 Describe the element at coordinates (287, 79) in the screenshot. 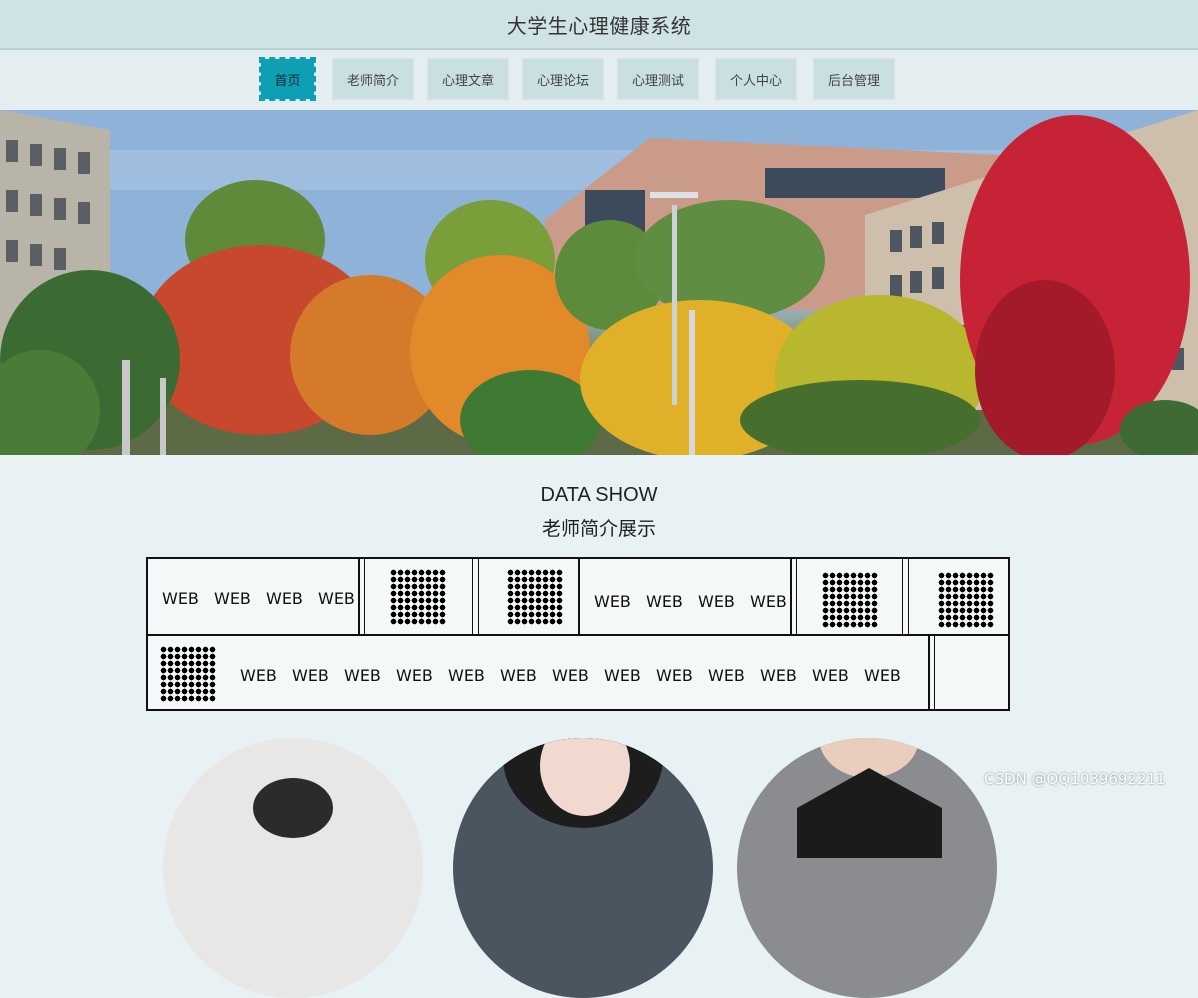

I see `nav-home: 首页` at that location.